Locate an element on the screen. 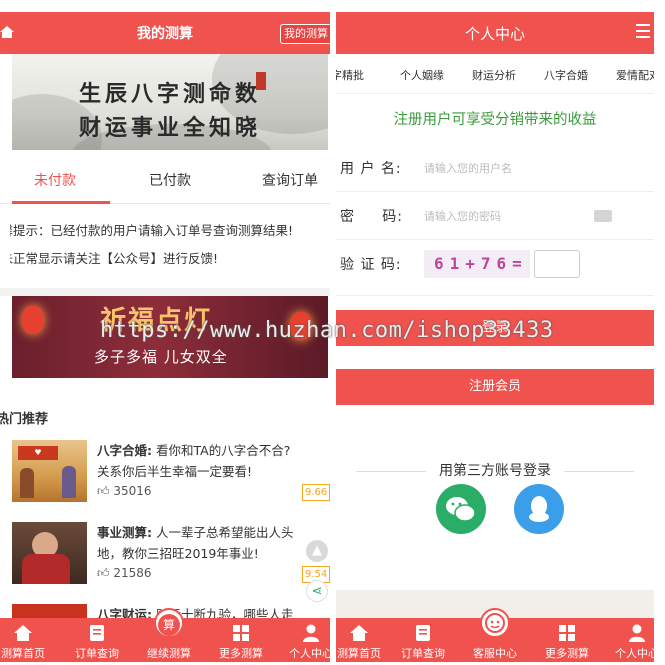  hot-recommend-title: 热门推荐 is located at coordinates (24, 419).